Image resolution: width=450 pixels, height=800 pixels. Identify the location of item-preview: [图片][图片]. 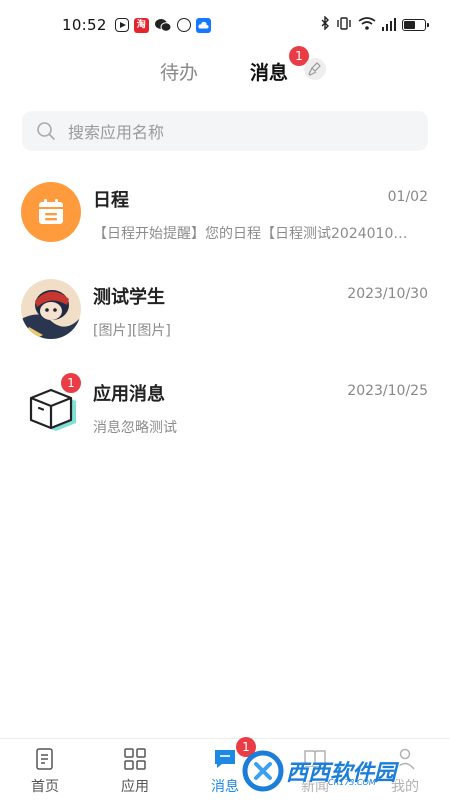
(132, 331).